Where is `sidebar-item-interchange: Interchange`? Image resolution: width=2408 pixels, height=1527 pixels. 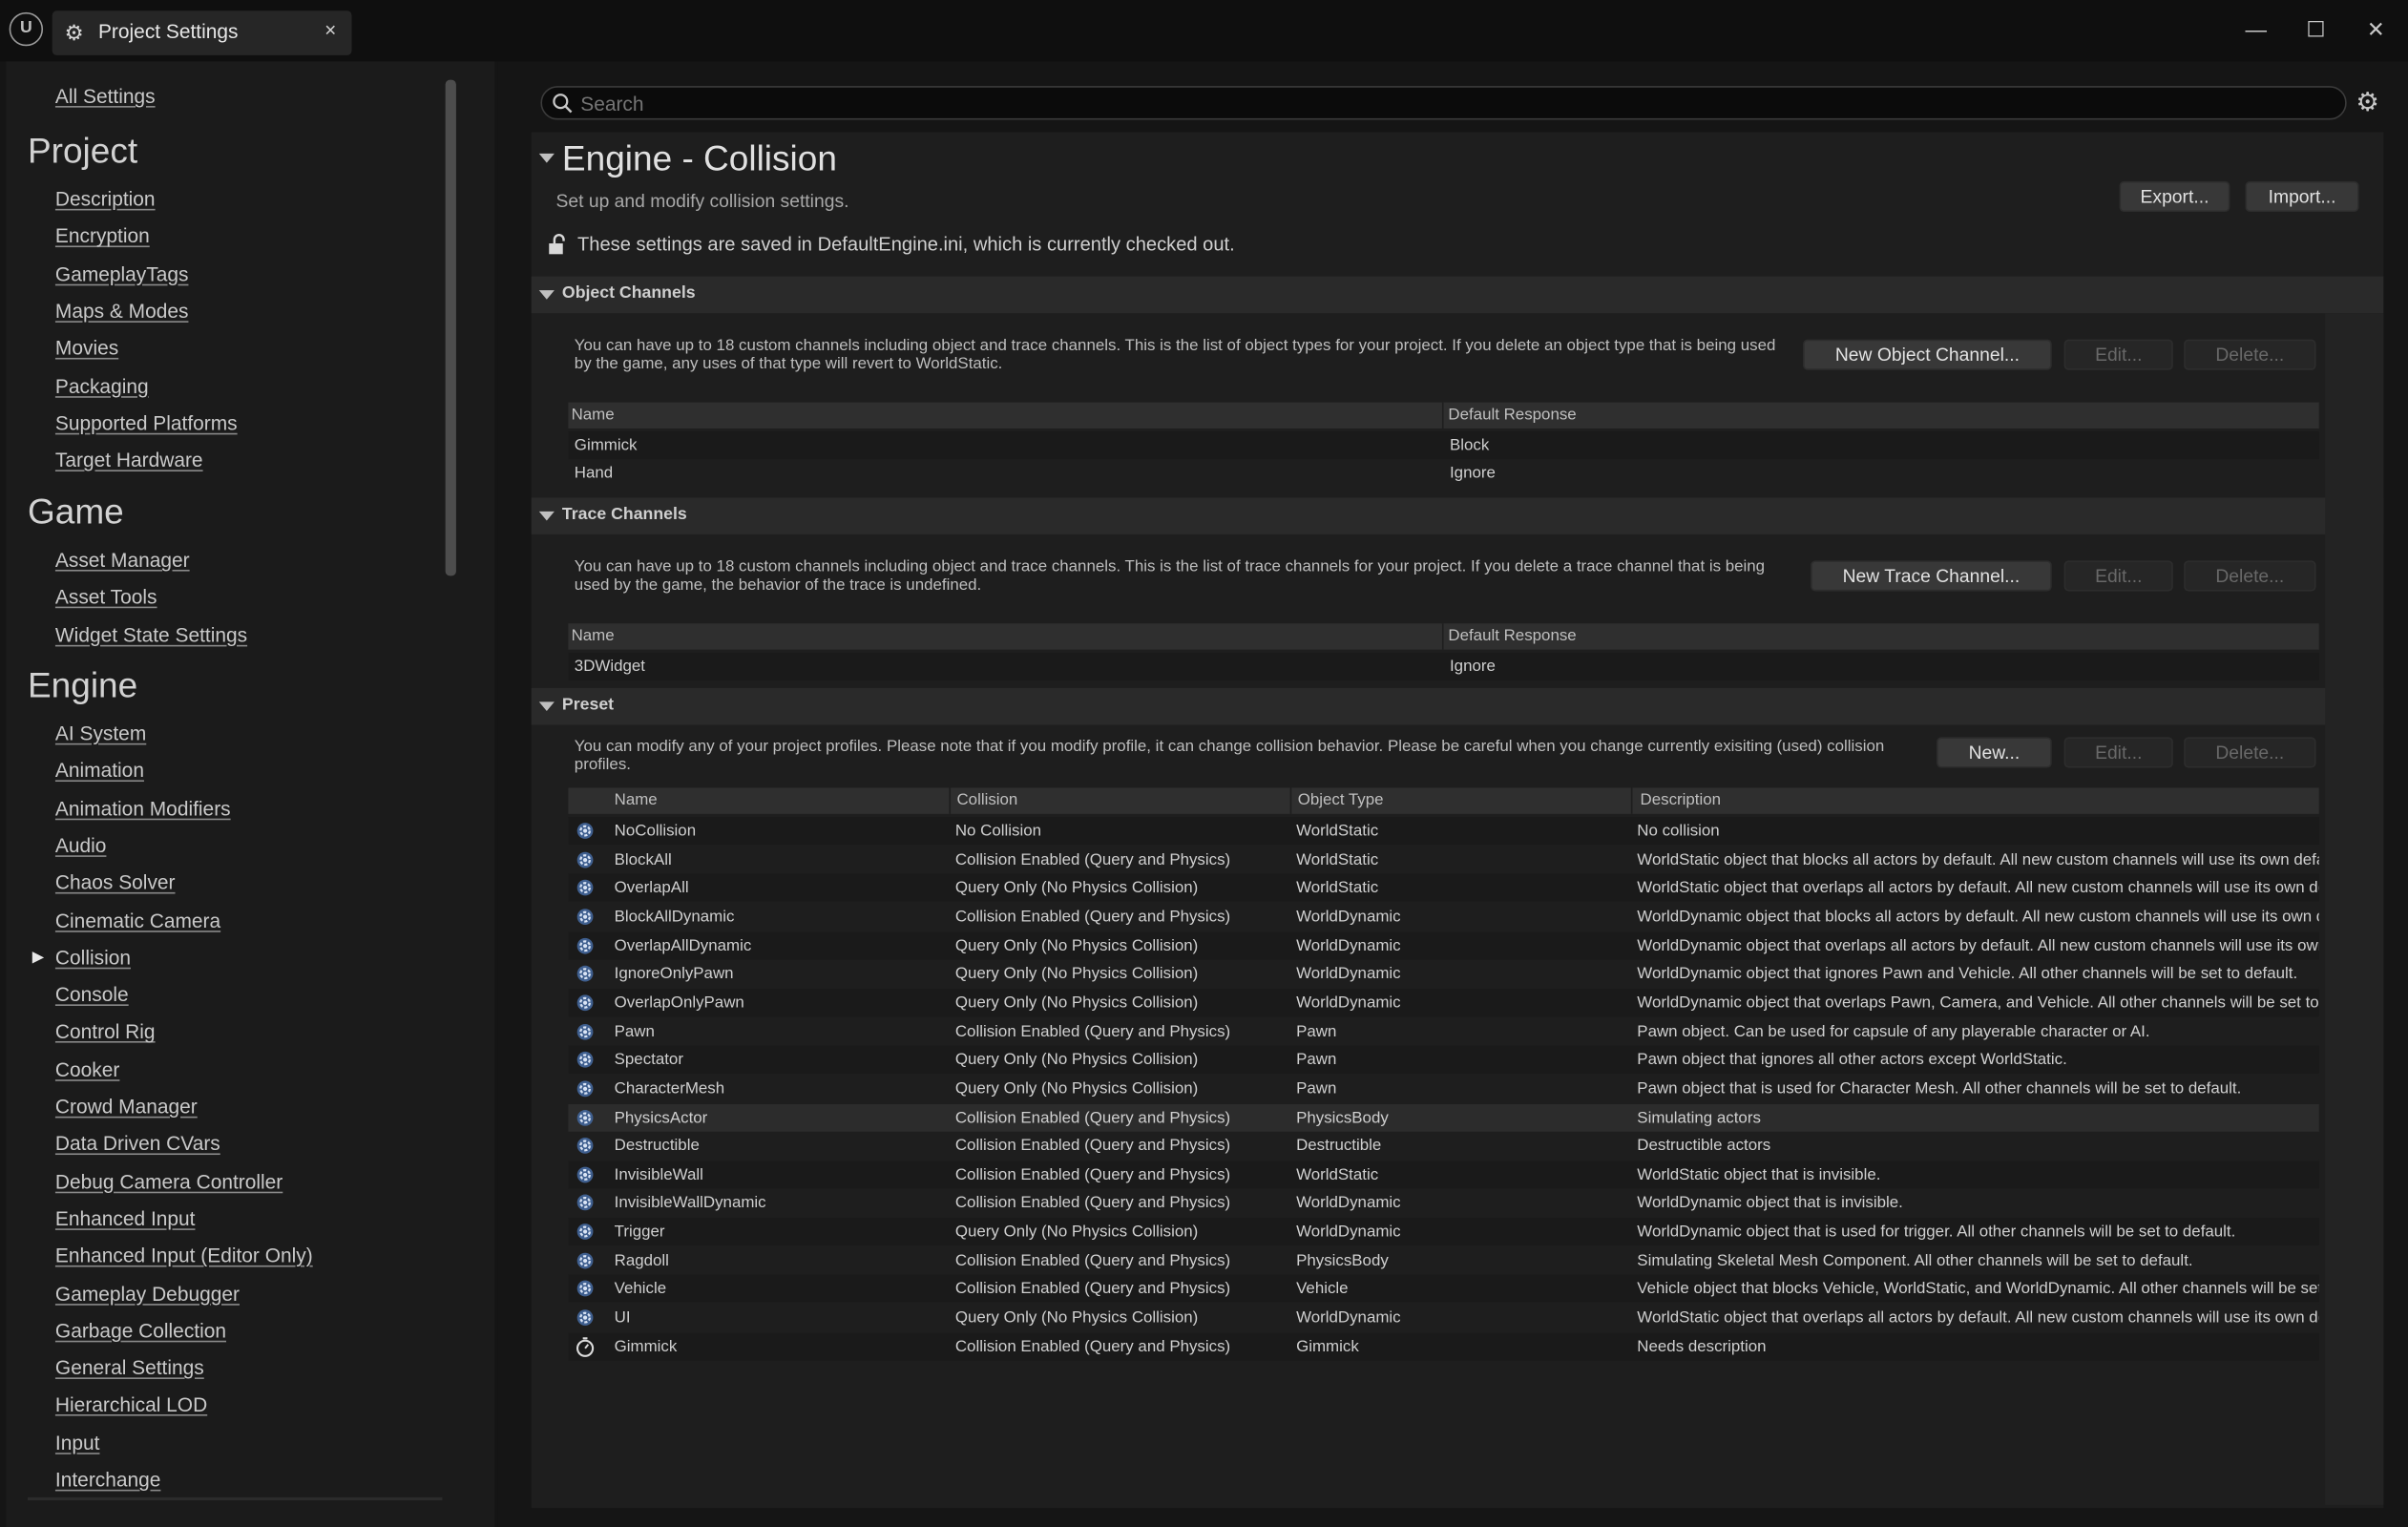 sidebar-item-interchange: Interchange is located at coordinates (107, 1479).